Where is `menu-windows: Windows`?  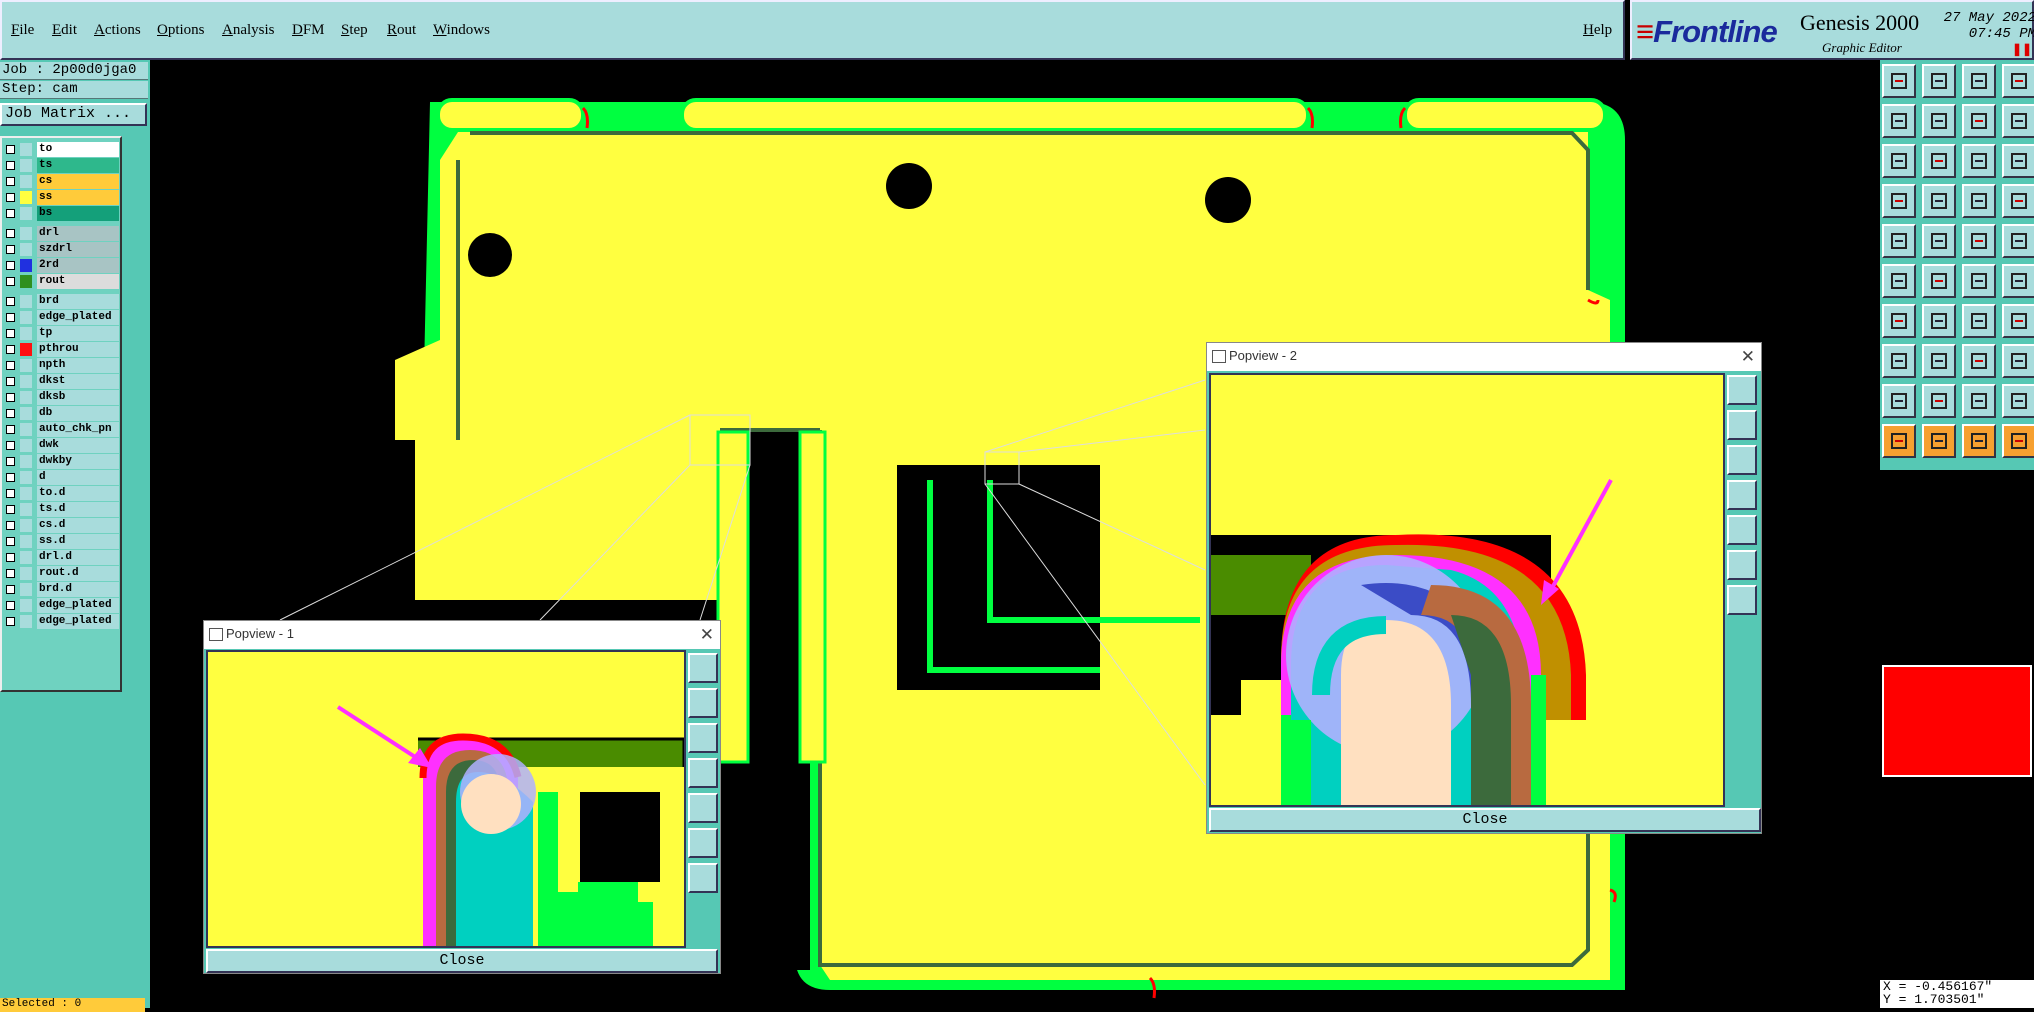 menu-windows: Windows is located at coordinates (461, 30).